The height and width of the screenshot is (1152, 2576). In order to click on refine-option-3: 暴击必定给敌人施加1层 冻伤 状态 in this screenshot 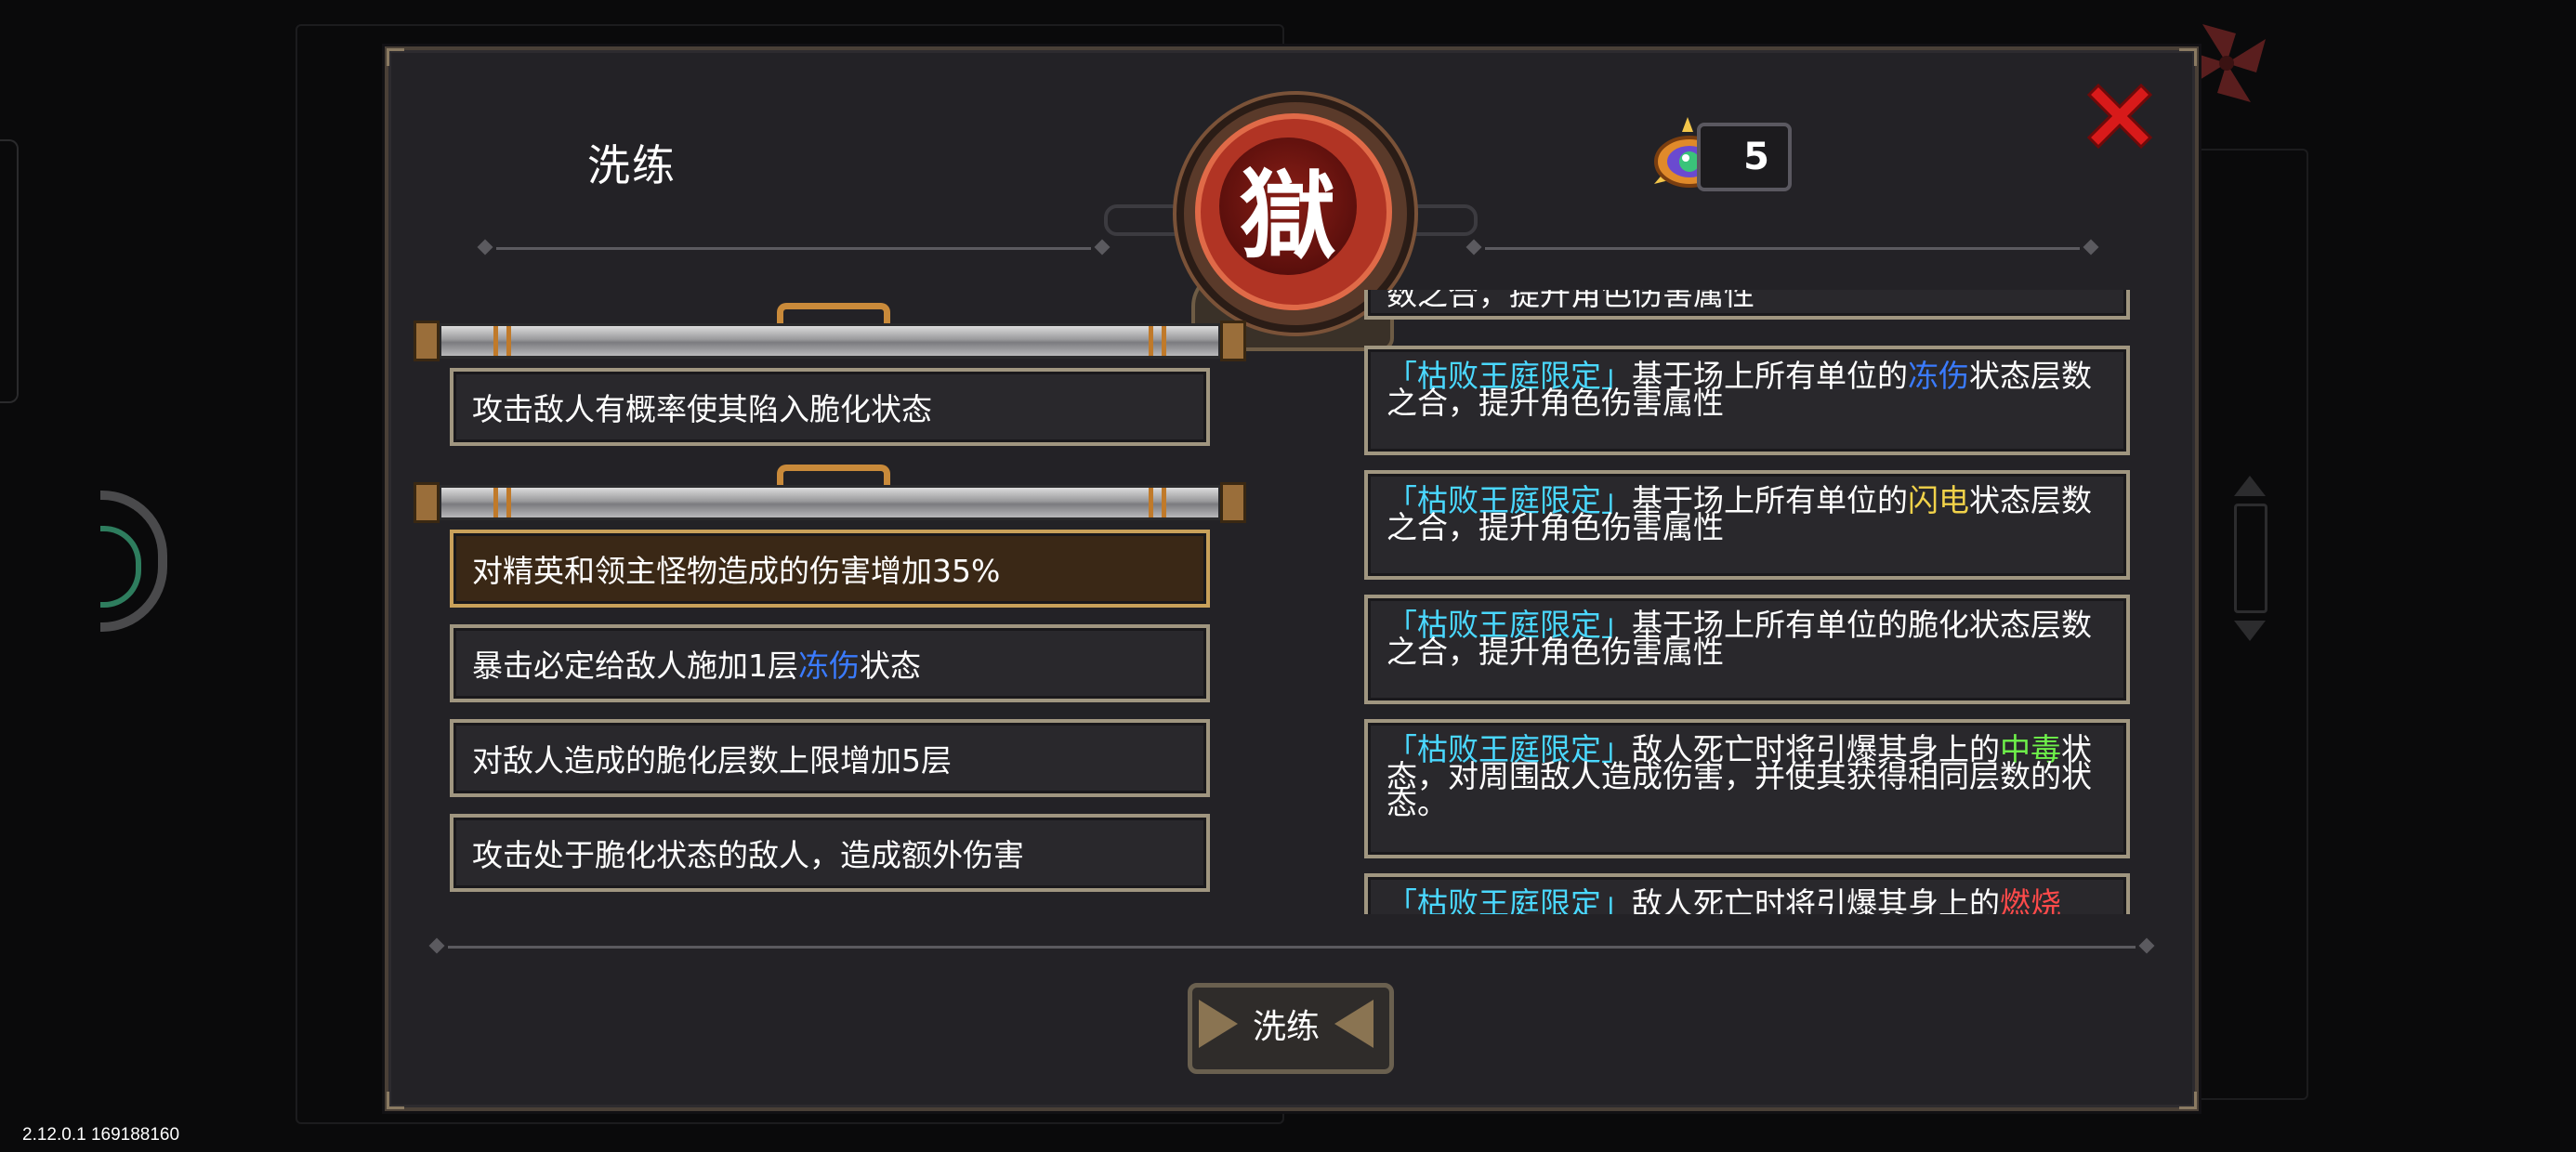, I will do `click(830, 663)`.